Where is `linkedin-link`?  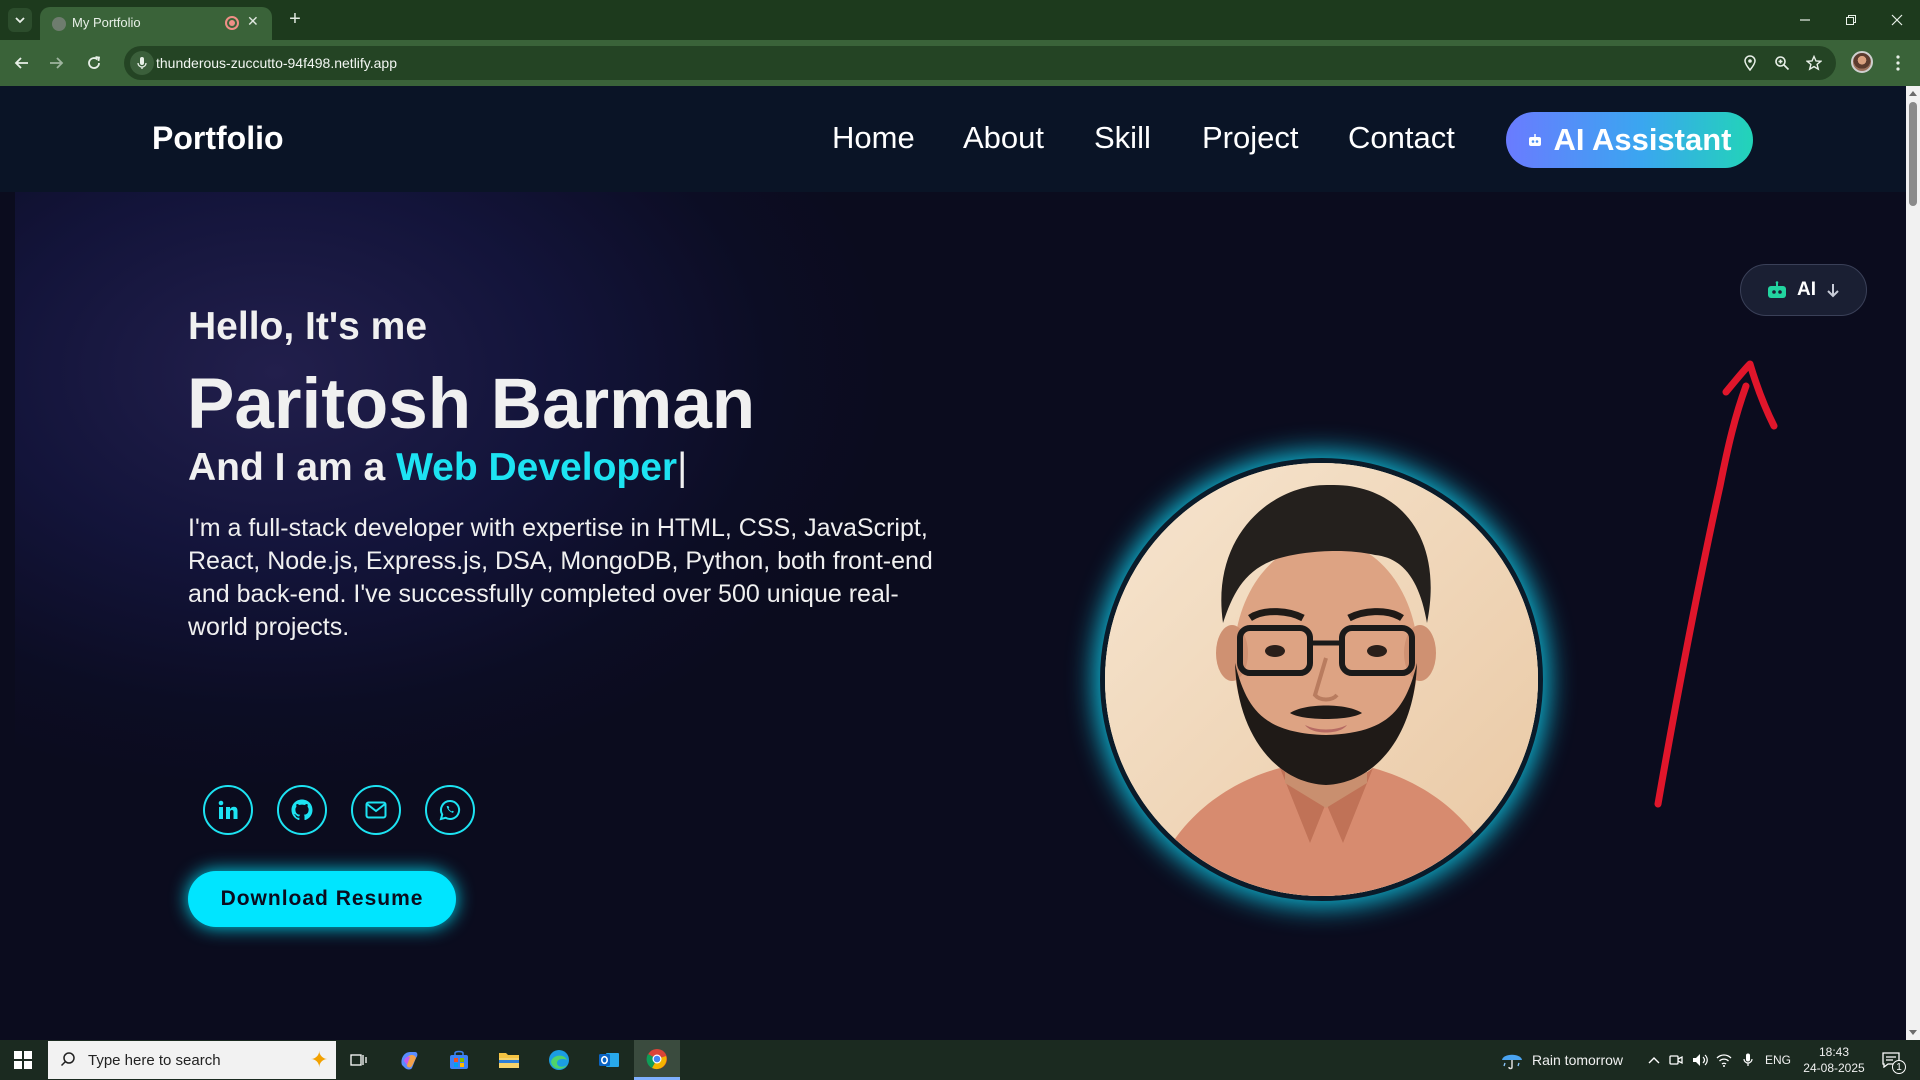
linkedin-link is located at coordinates (228, 810).